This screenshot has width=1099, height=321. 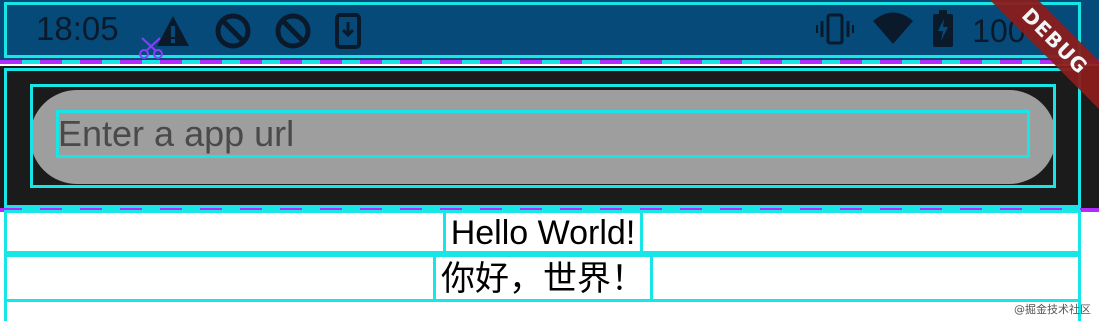 What do you see at coordinates (77, 28) in the screenshot?
I see `status-time: 18:05` at bounding box center [77, 28].